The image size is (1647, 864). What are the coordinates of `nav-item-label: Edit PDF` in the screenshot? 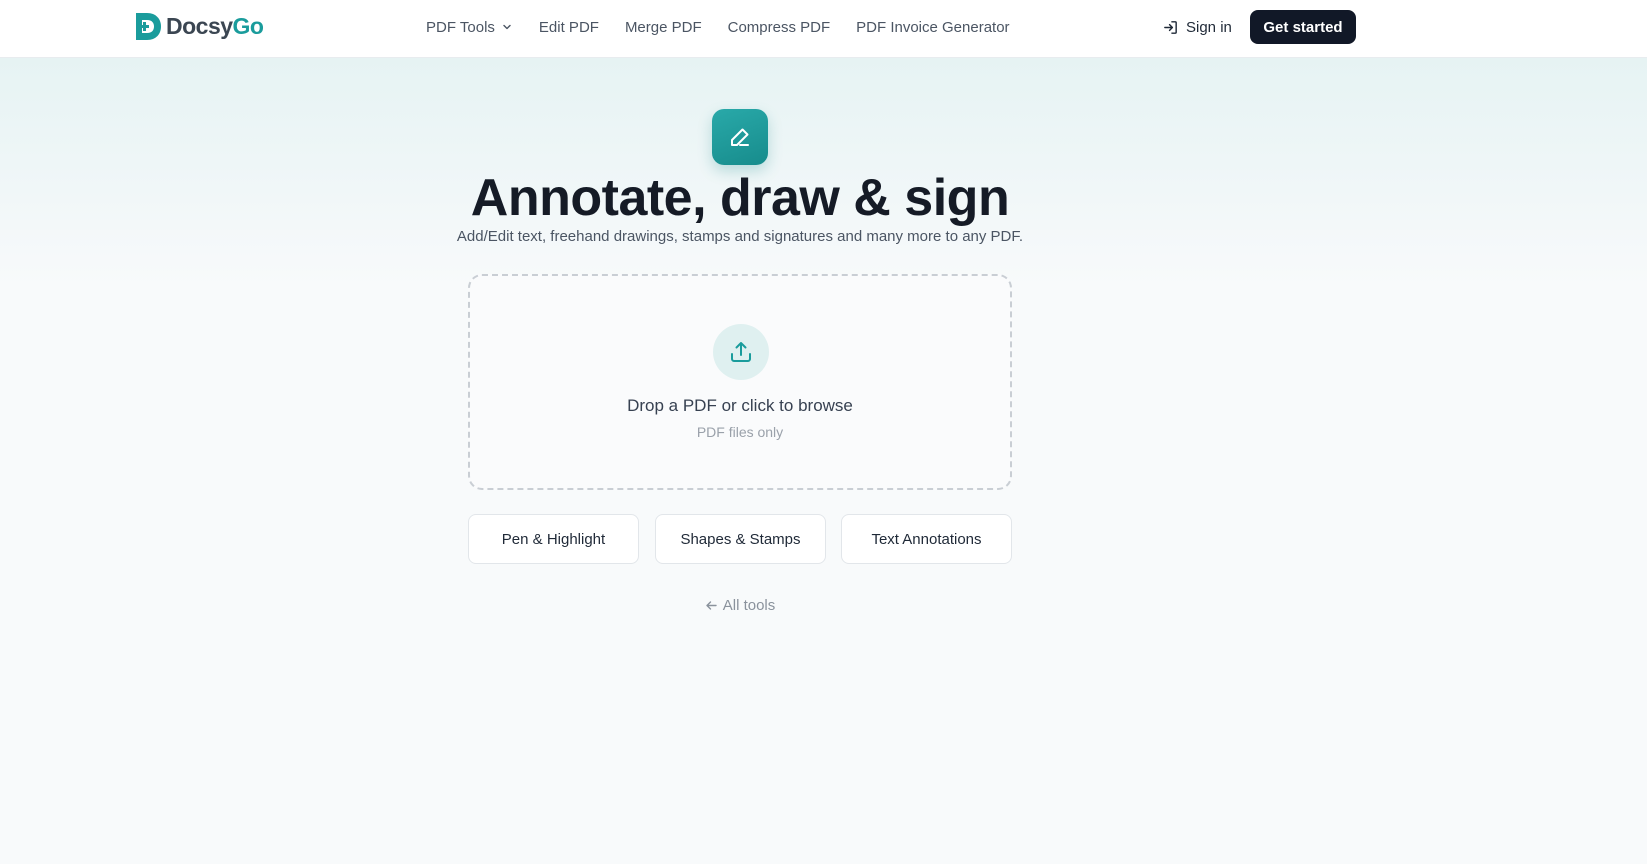 It's located at (568, 27).